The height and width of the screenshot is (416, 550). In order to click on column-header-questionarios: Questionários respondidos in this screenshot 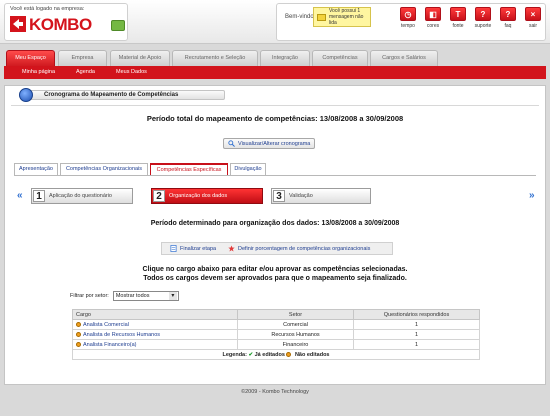, I will do `click(416, 314)`.